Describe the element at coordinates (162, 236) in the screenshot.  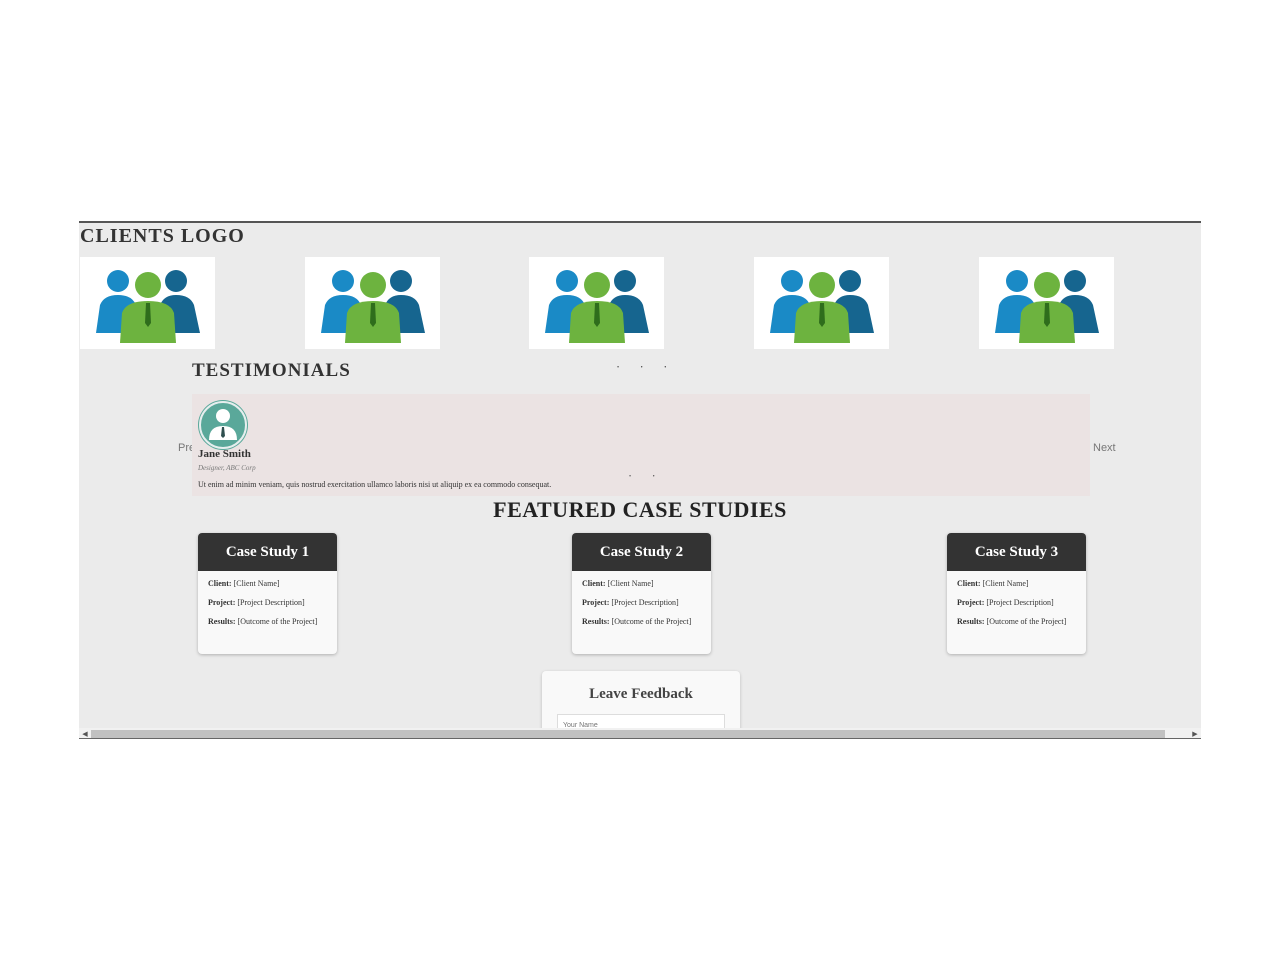
I see `clients-logo-heading: CLIENTS LOGO` at that location.